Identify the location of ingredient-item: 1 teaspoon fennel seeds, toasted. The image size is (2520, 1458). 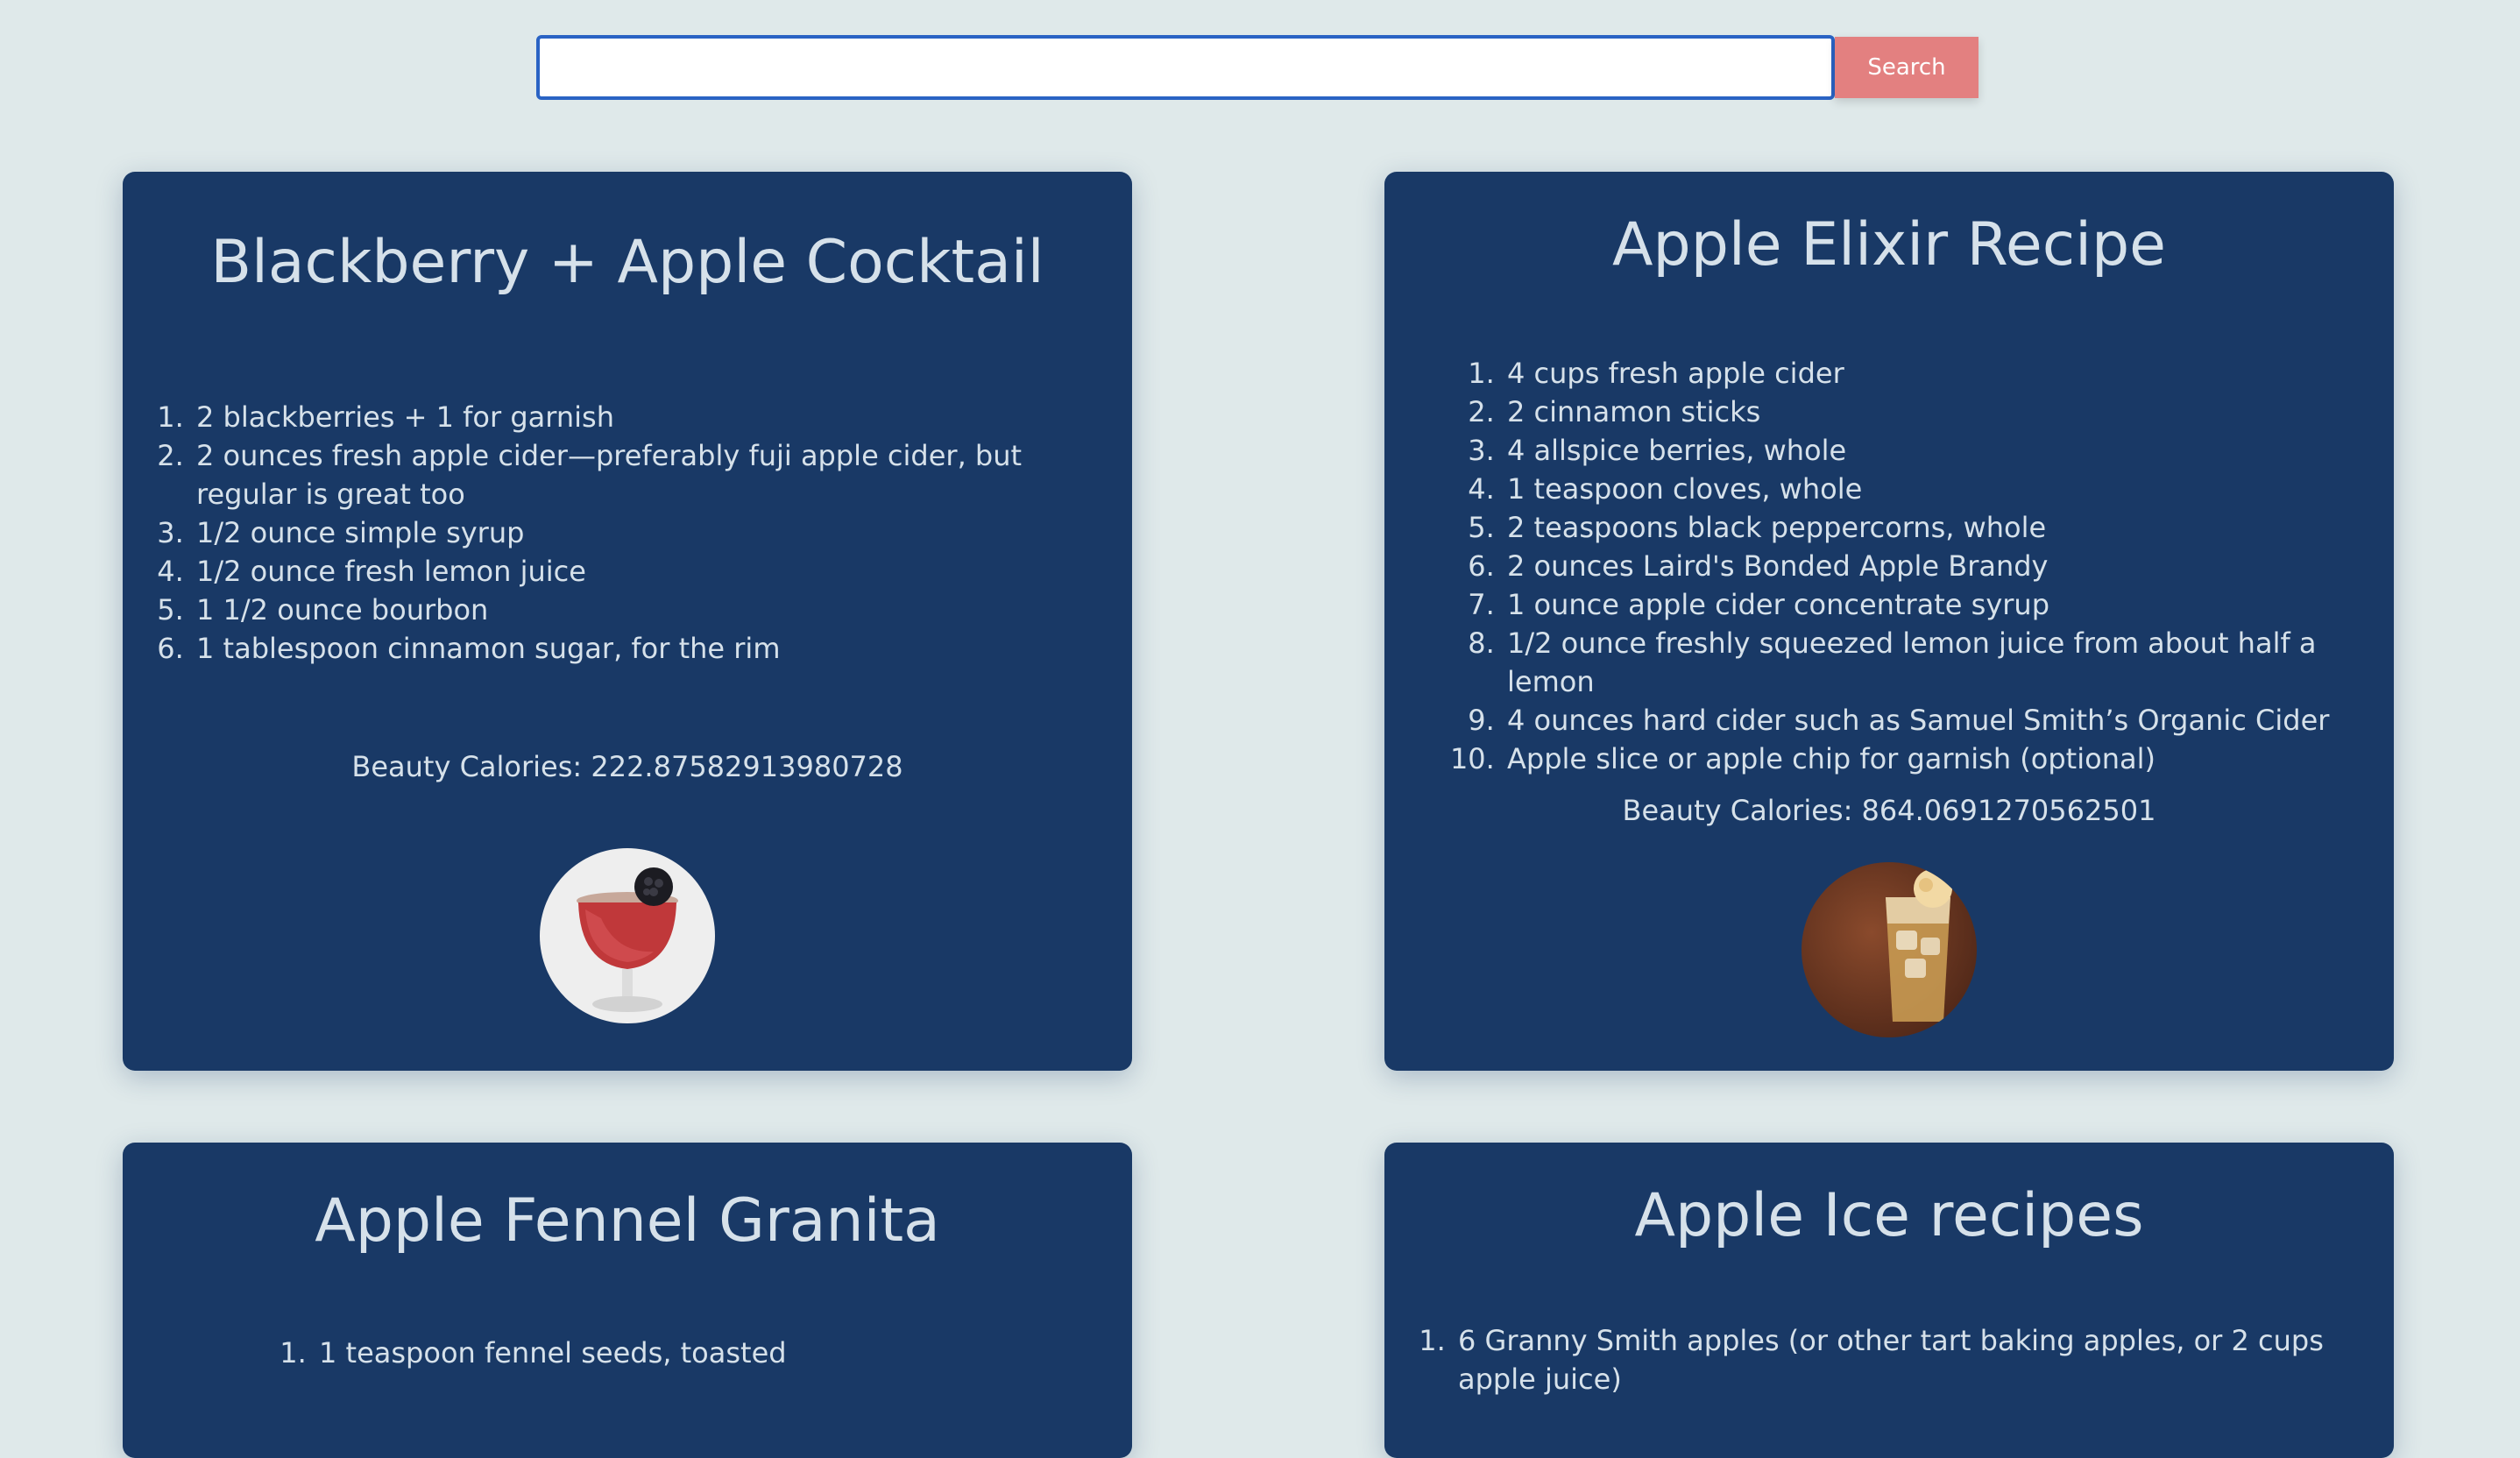
(709, 1353).